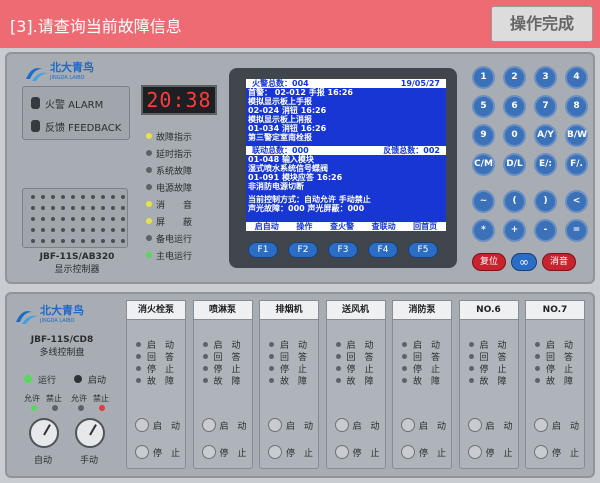 This screenshot has width=600, height=483. What do you see at coordinates (74, 105) in the screenshot?
I see `alarm-label: 火警 ALARM` at bounding box center [74, 105].